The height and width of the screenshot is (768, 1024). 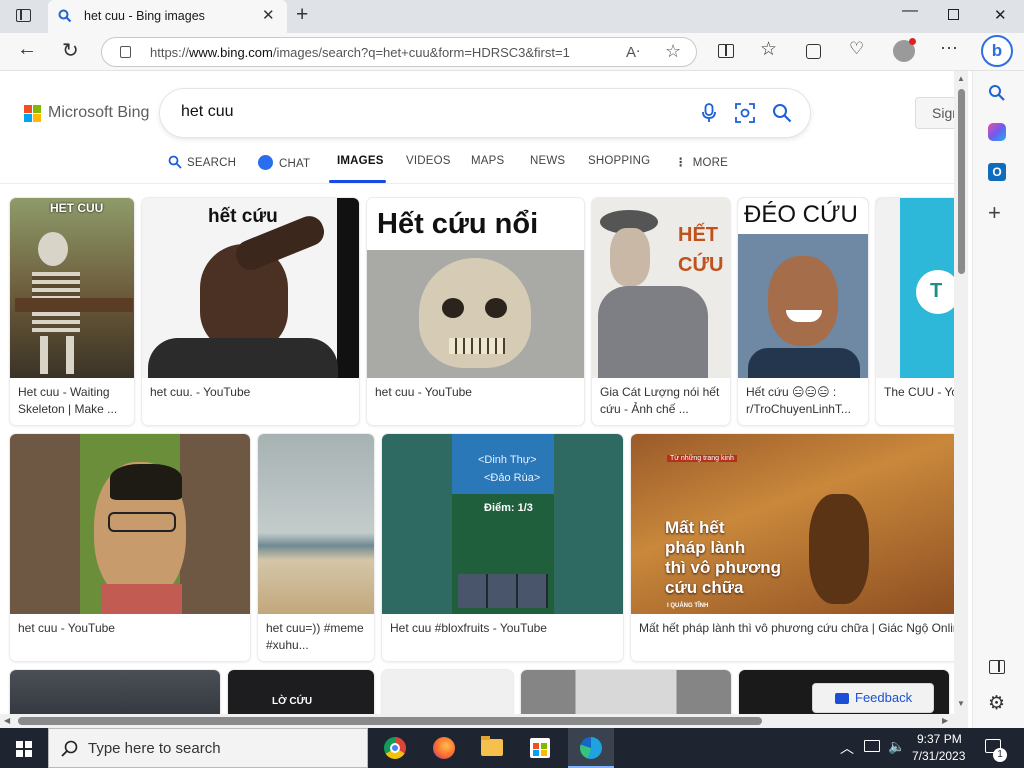 I want to click on image-result-card: LỜ CỨU, so click(x=301, y=692).